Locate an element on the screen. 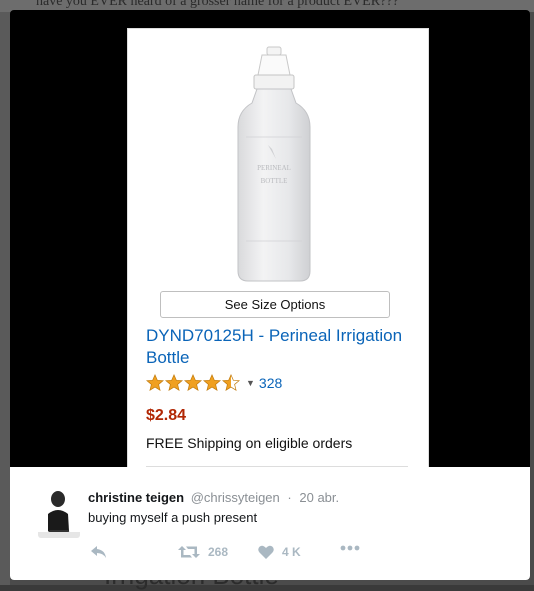  tweet-text: buying myself a push present is located at coordinates (173, 517).